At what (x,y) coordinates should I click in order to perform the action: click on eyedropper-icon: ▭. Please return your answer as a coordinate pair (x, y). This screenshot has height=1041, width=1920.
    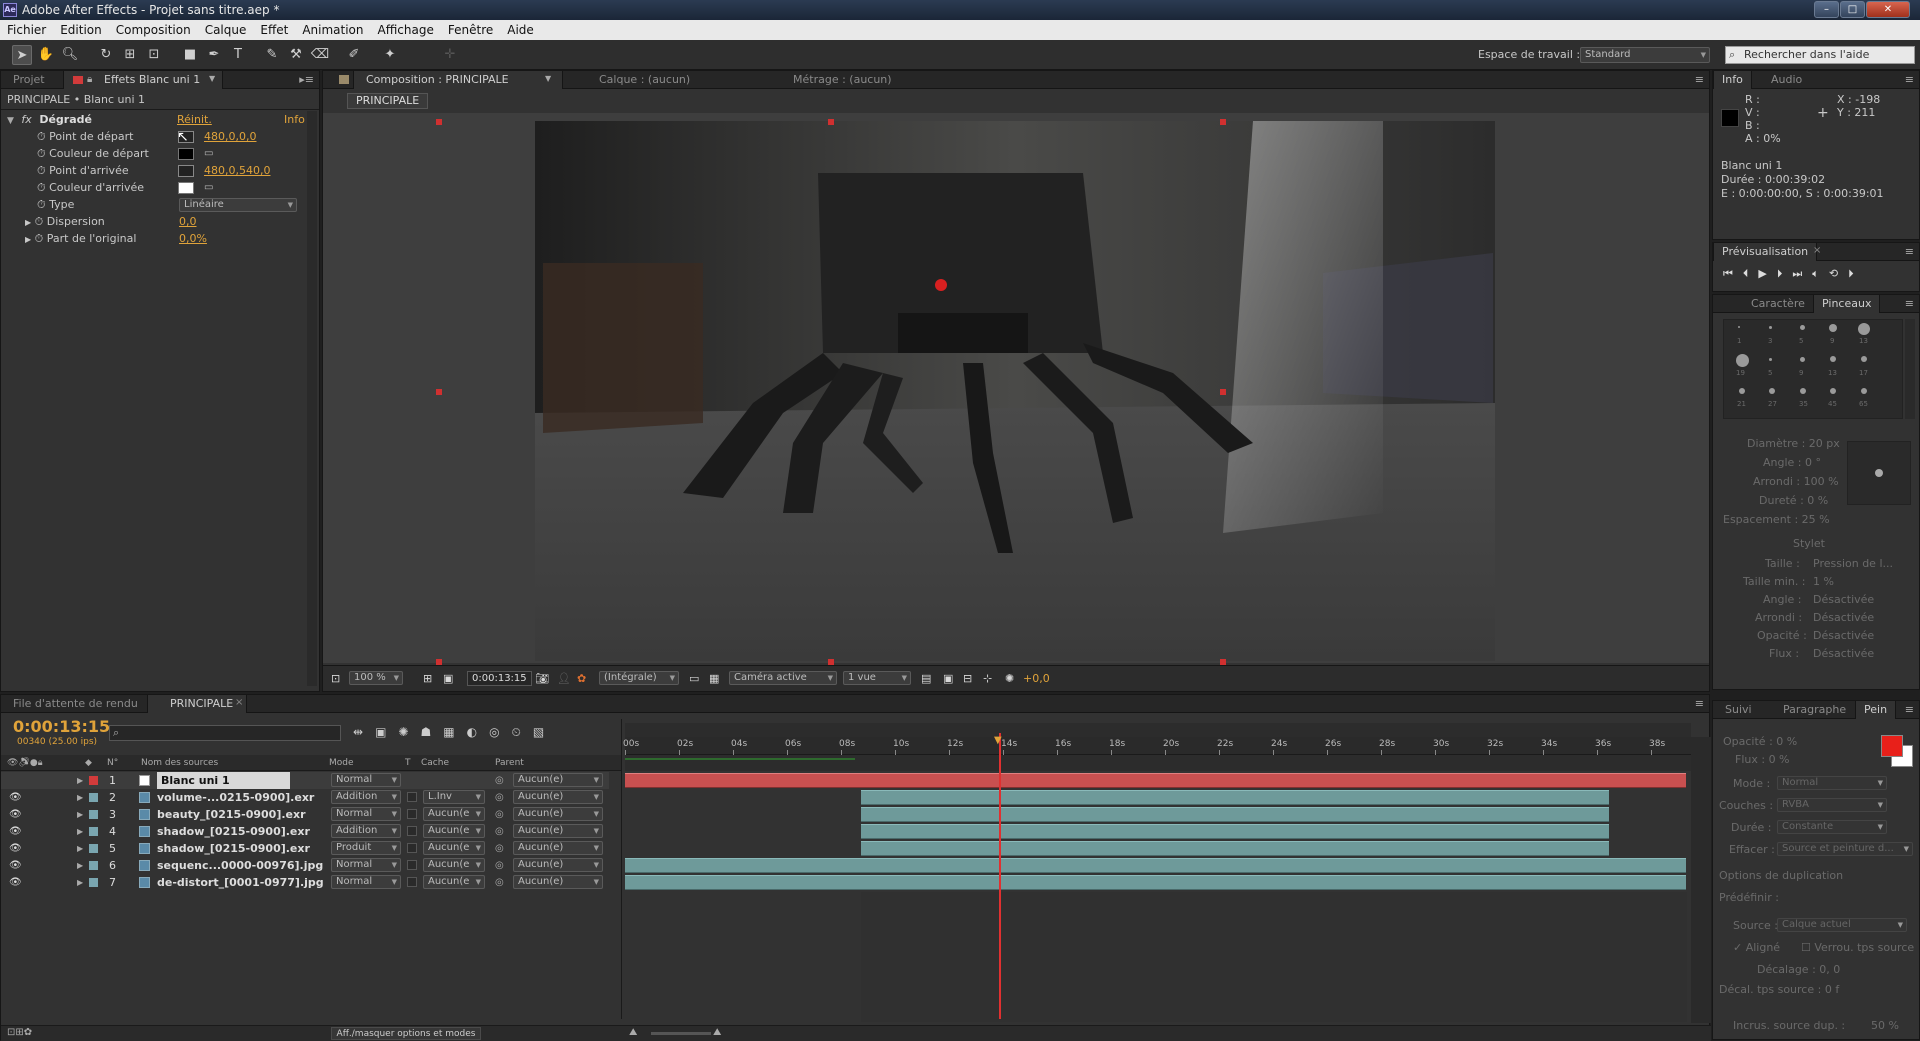
    Looking at the image, I should click on (208, 153).